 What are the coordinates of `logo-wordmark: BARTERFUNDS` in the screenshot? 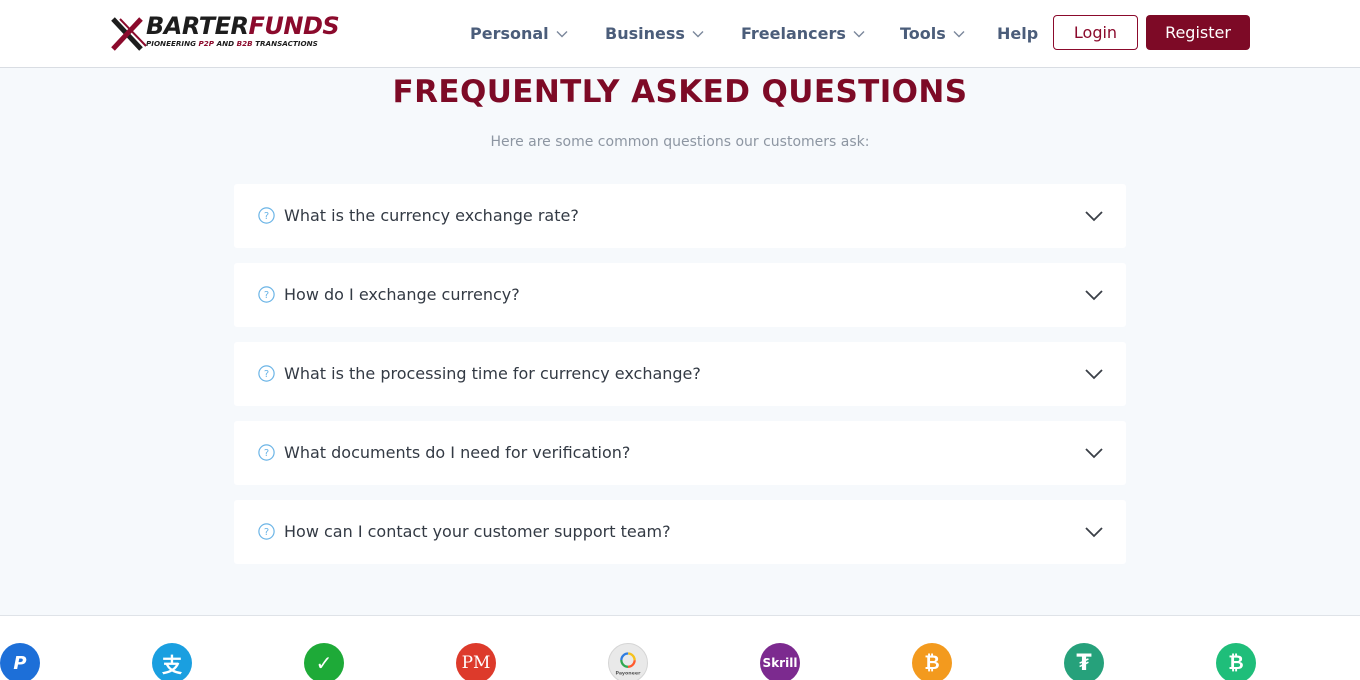 It's located at (243, 26).